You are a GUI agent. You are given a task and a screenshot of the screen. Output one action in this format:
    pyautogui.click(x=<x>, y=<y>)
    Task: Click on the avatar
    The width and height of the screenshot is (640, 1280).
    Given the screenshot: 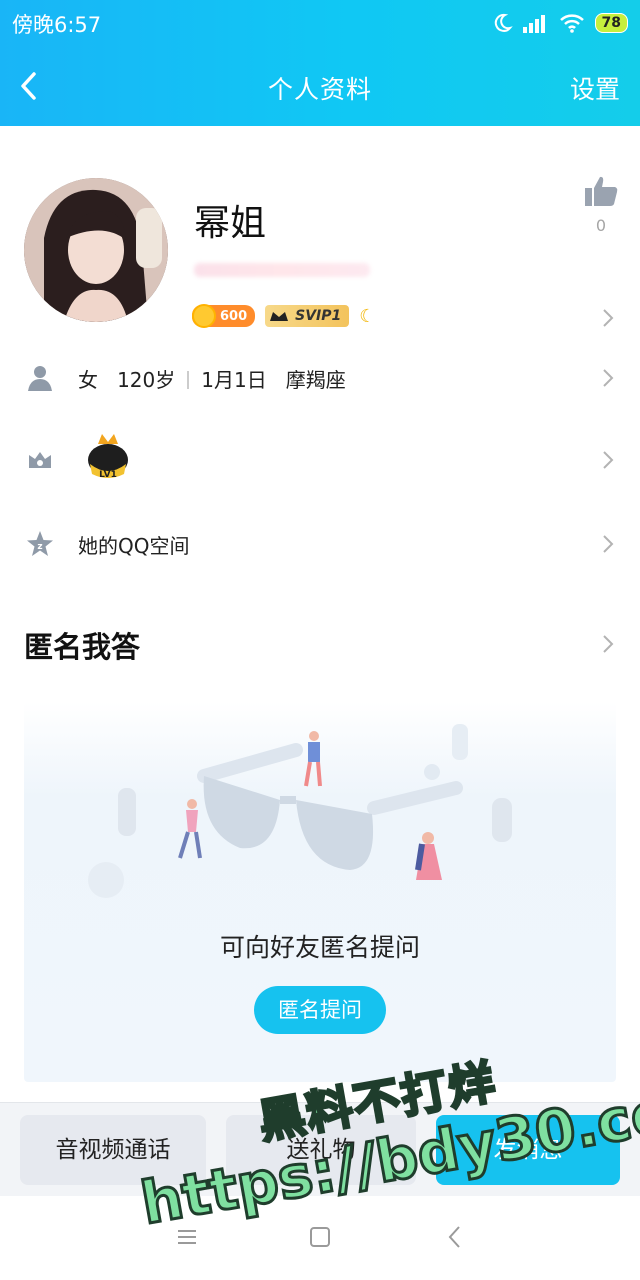 What is the action you would take?
    pyautogui.click(x=96, y=250)
    